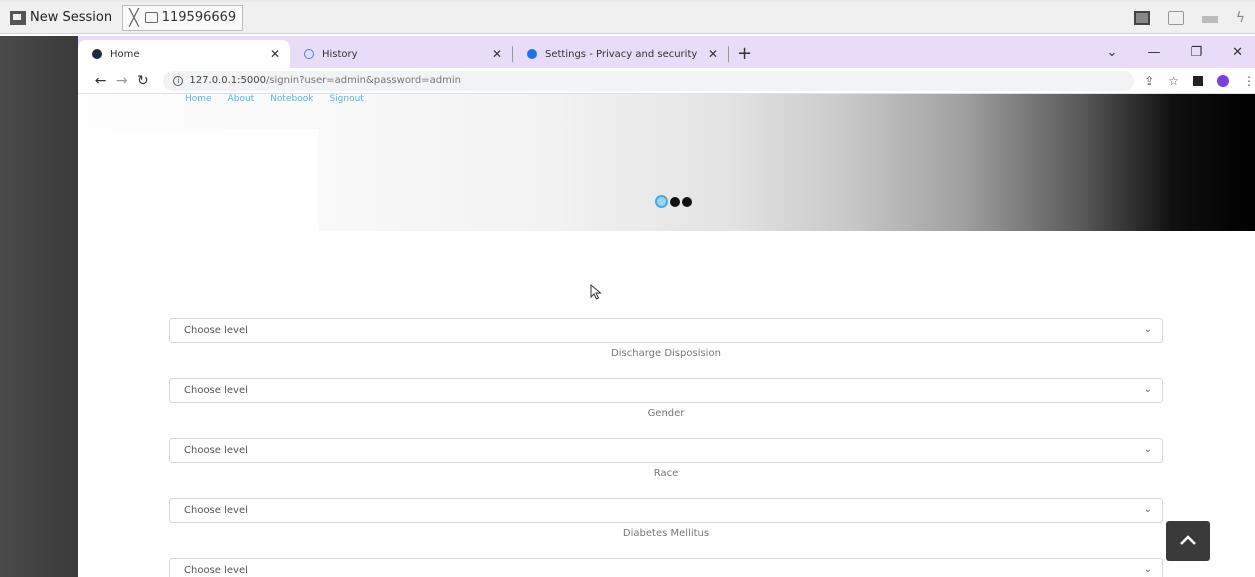  What do you see at coordinates (1153, 52) in the screenshot?
I see `minimize-button: —` at bounding box center [1153, 52].